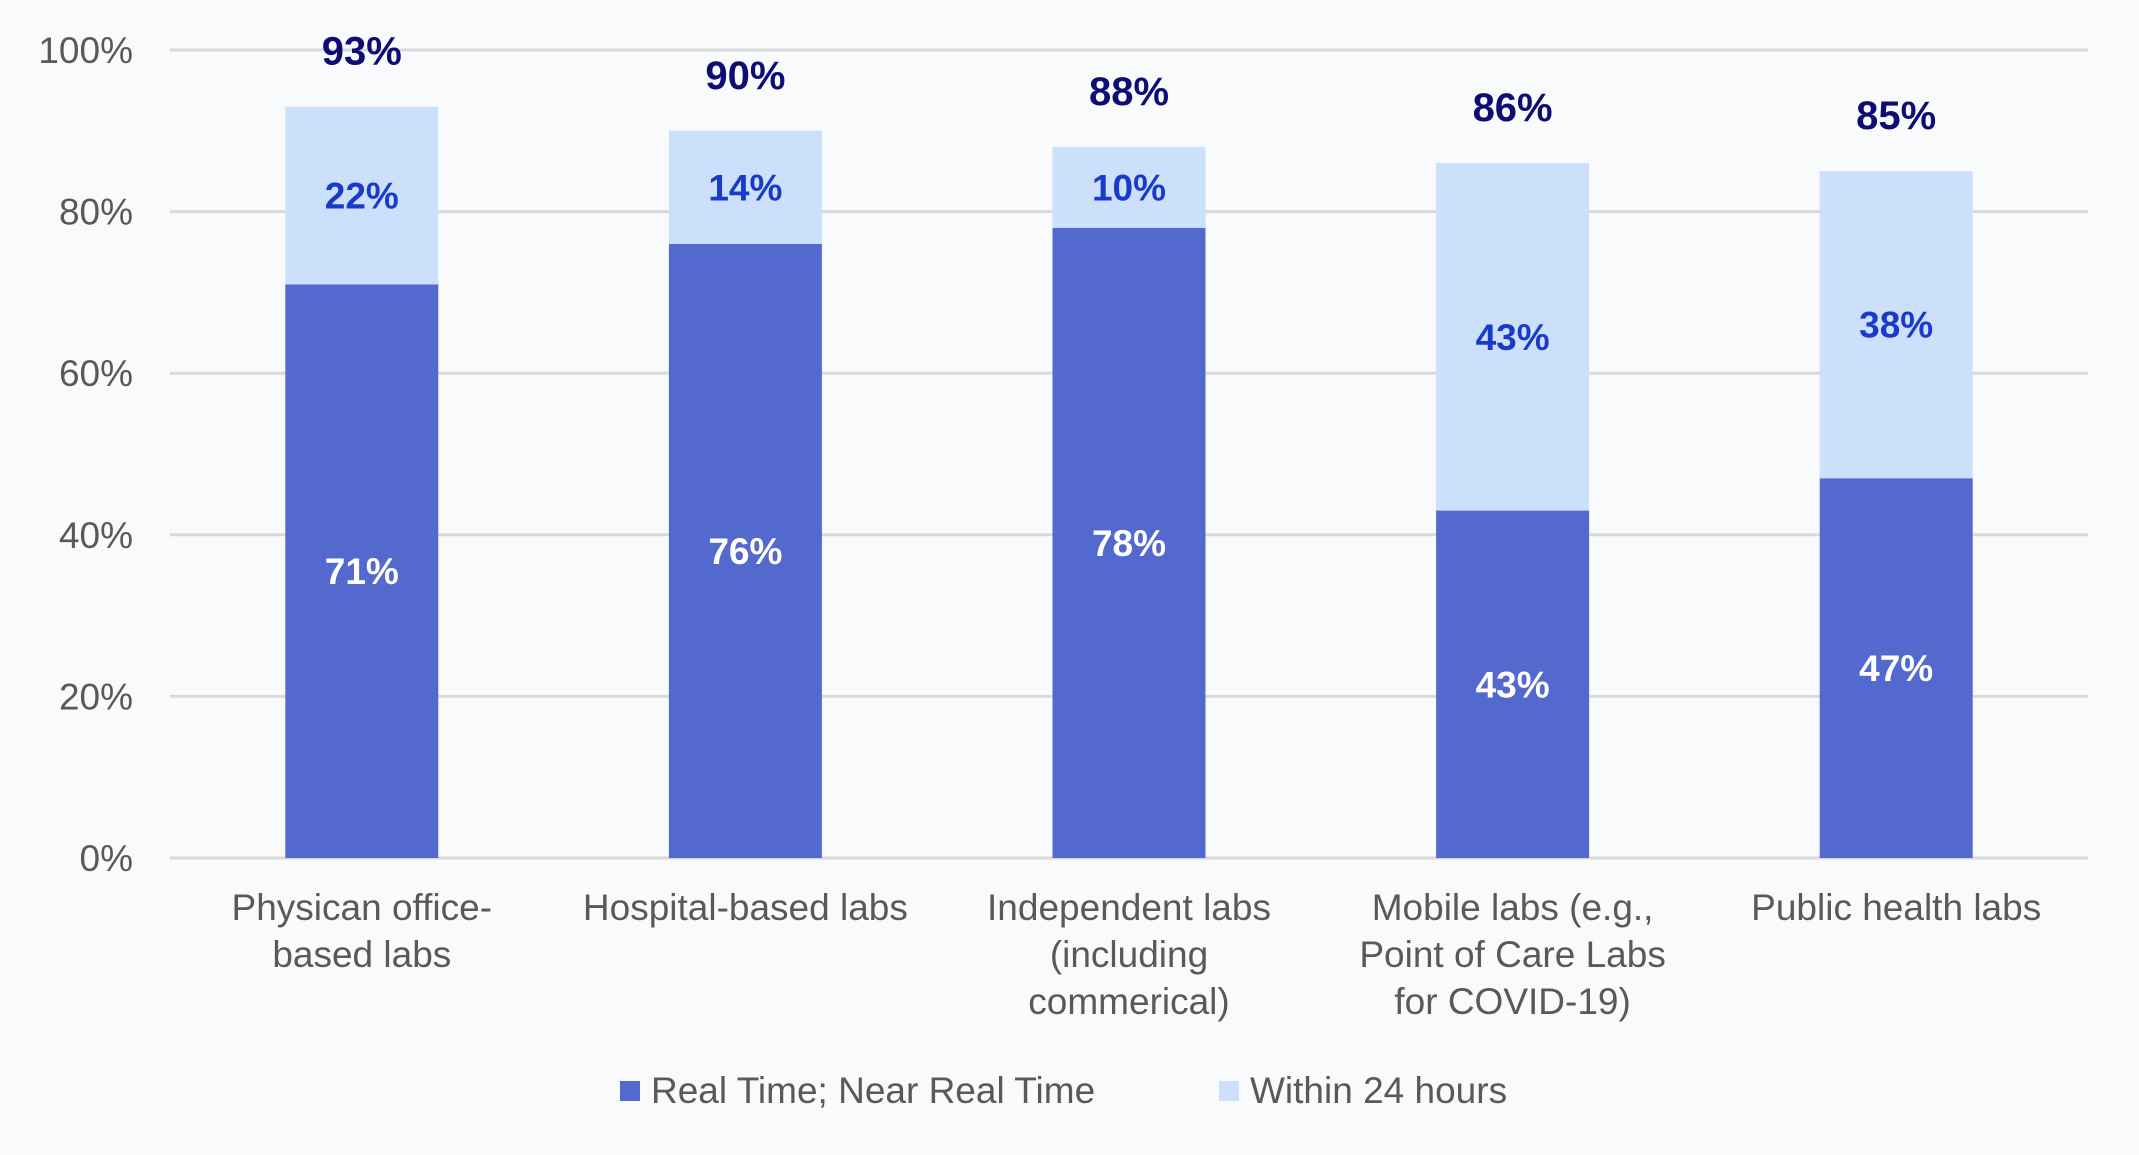  Describe the element at coordinates (96, 696) in the screenshot. I see `y-tick-label: 20%` at that location.